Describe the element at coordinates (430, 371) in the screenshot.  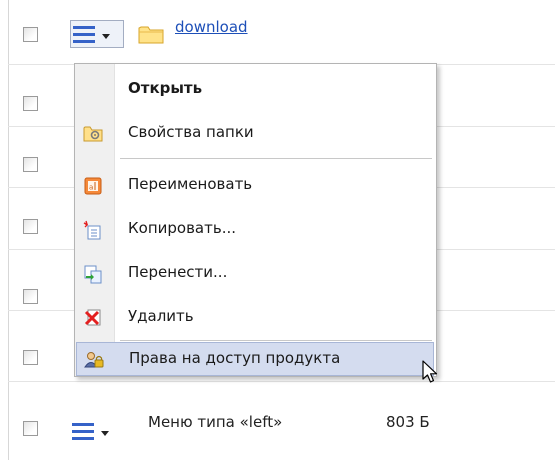
I see `mouse-pointer-icon` at that location.